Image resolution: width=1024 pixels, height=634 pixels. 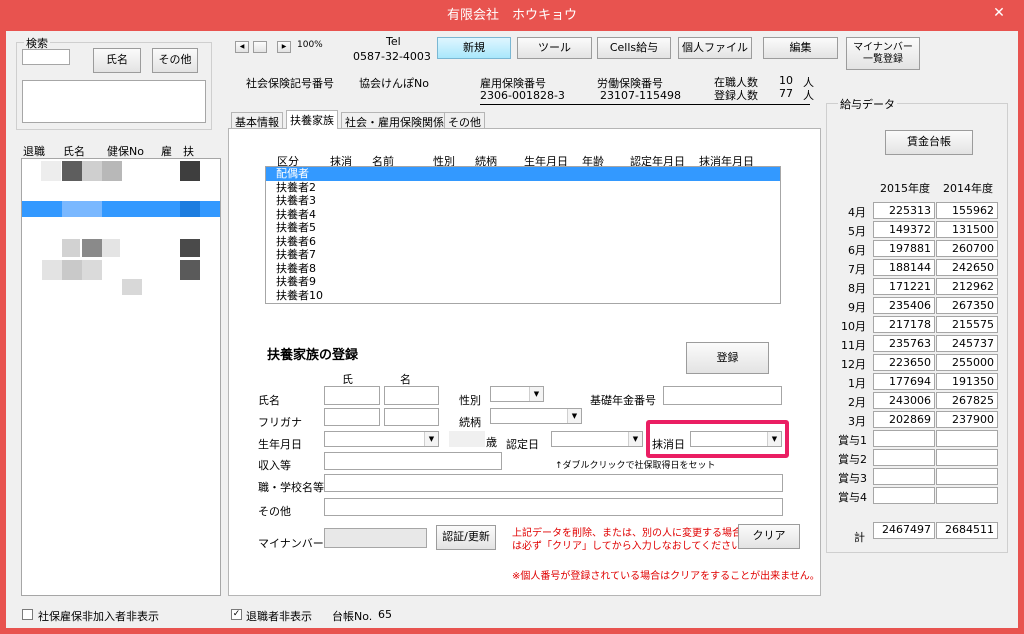 I want to click on list-header-name: 氏名, so click(x=74, y=151).